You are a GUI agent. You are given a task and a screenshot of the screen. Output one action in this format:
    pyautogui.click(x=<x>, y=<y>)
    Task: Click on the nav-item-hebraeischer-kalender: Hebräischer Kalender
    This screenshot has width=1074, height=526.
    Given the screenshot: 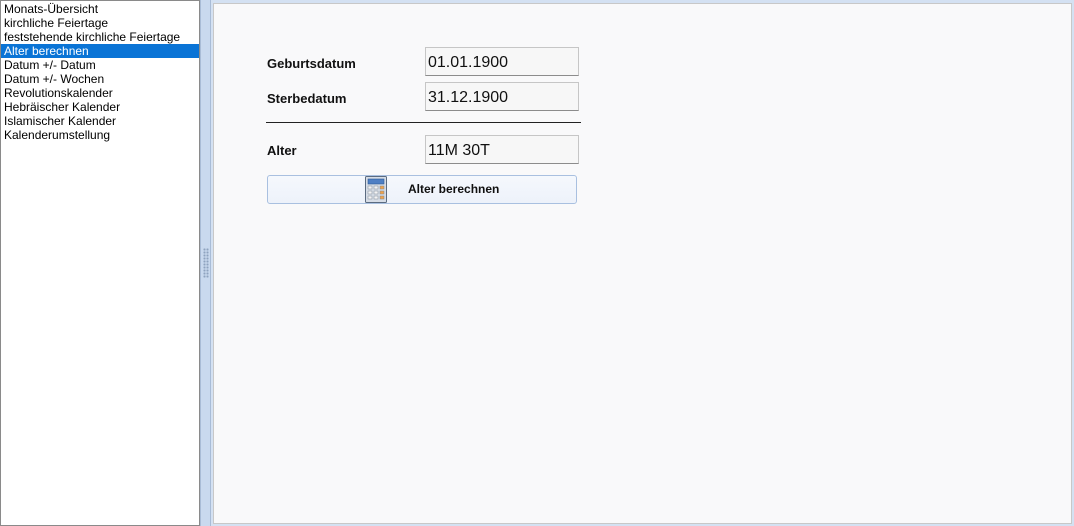 What is the action you would take?
    pyautogui.click(x=100, y=107)
    